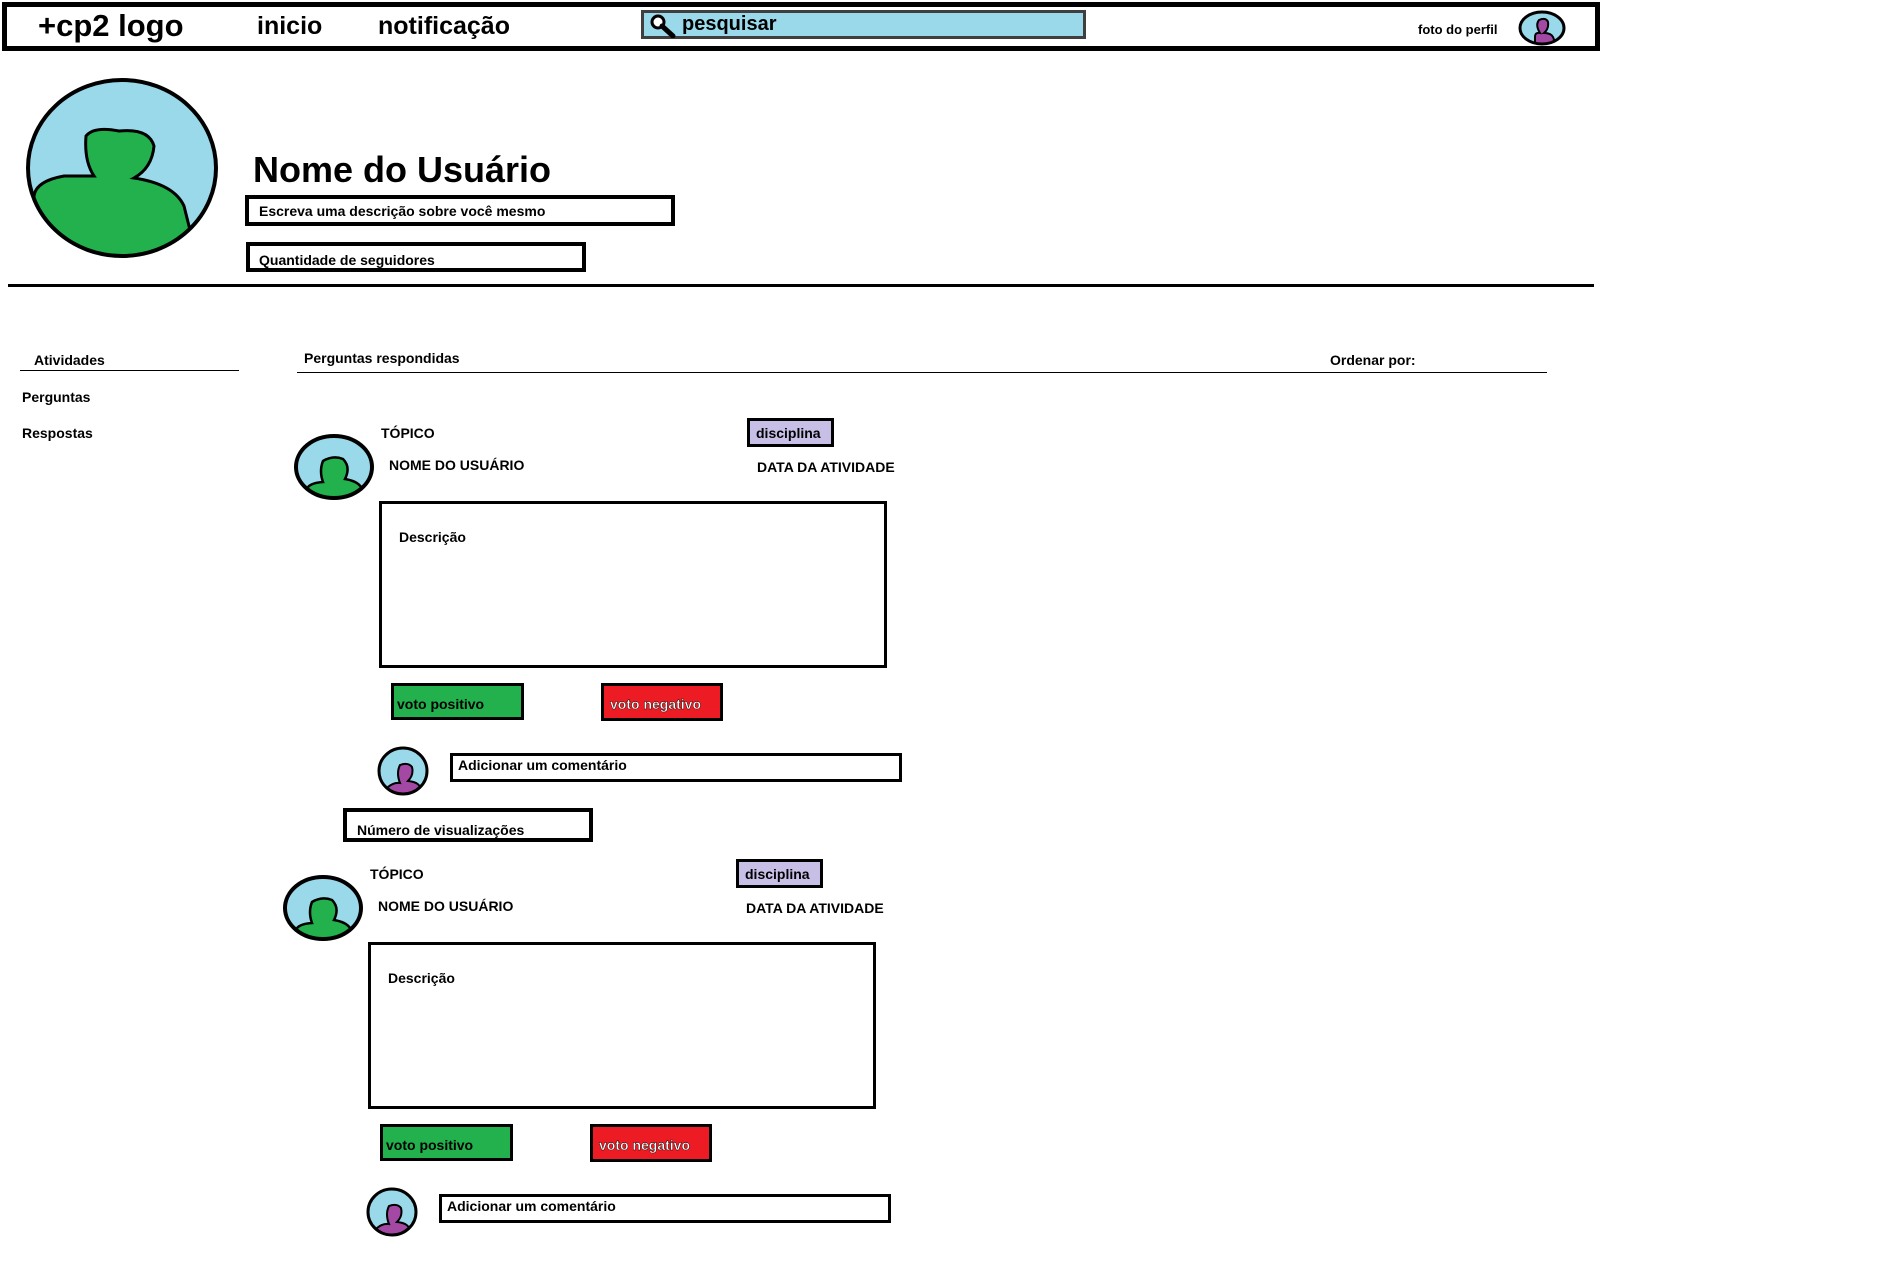  I want to click on search-input: pesquisar, so click(863, 24).